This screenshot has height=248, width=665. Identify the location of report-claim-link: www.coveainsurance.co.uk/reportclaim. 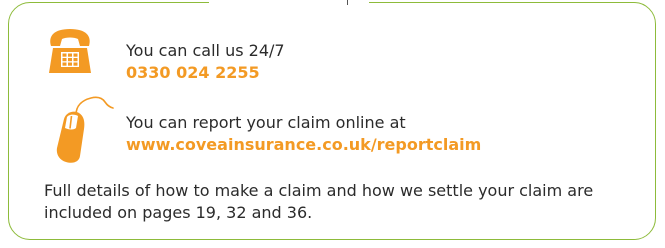
(303, 145).